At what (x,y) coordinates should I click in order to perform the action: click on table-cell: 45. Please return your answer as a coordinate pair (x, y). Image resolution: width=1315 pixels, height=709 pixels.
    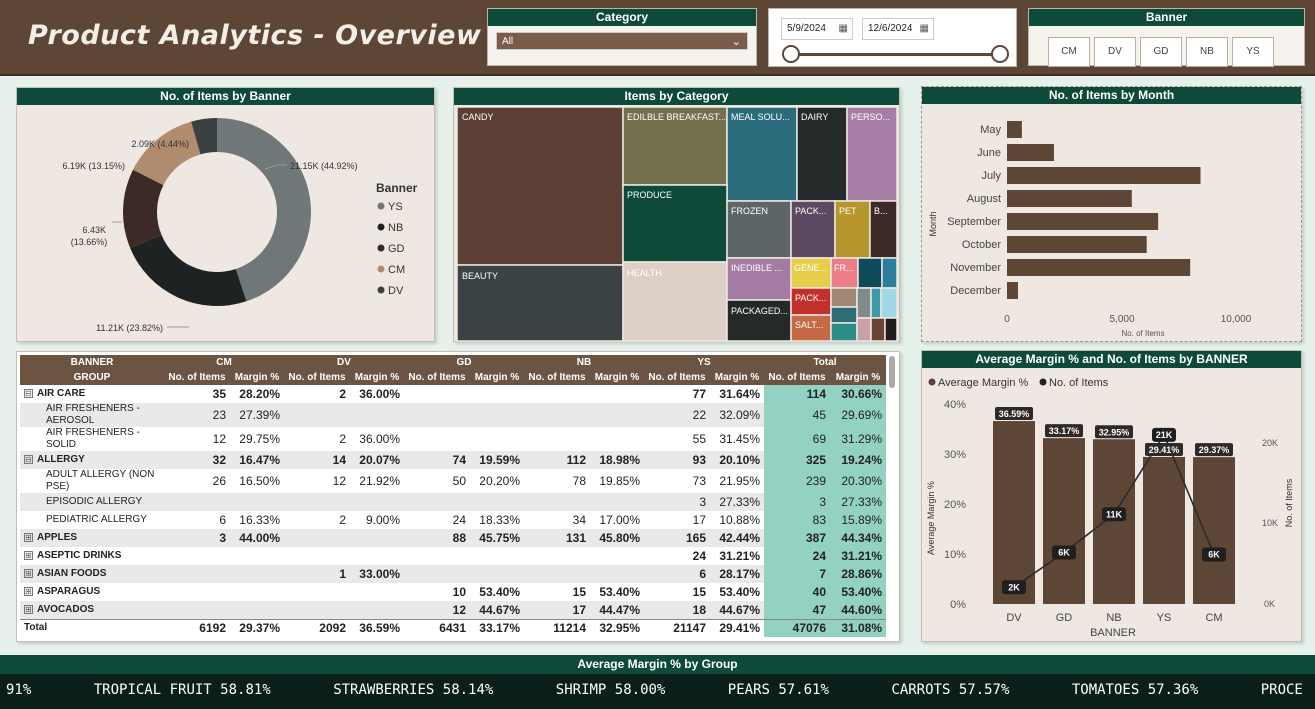
    Looking at the image, I should click on (797, 415).